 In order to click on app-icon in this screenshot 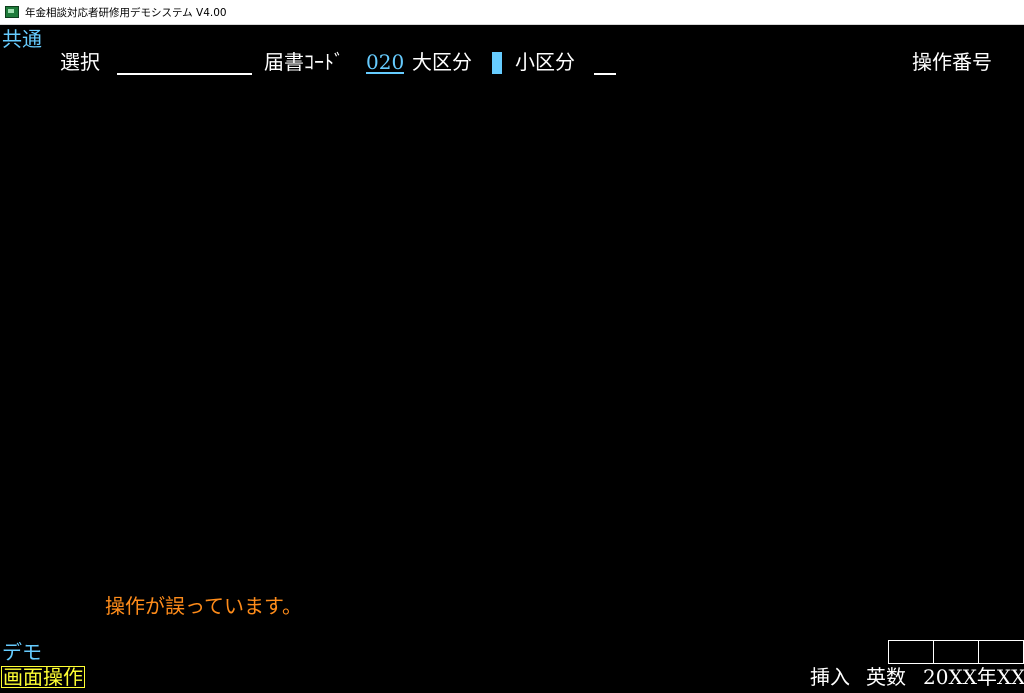, I will do `click(12, 12)`.